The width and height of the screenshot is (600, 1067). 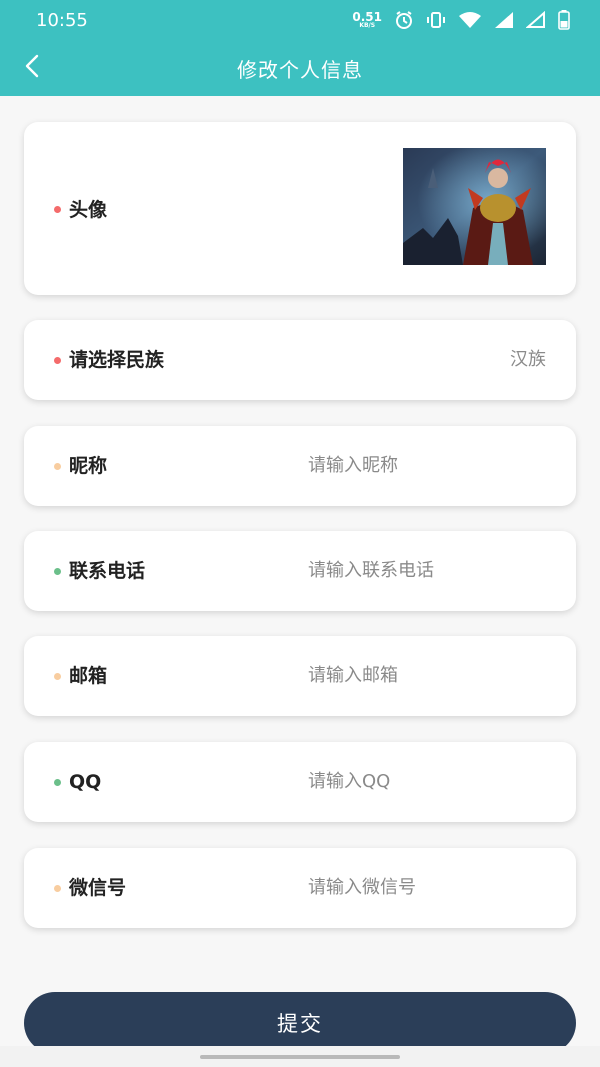 I want to click on battery-icon, so click(x=564, y=20).